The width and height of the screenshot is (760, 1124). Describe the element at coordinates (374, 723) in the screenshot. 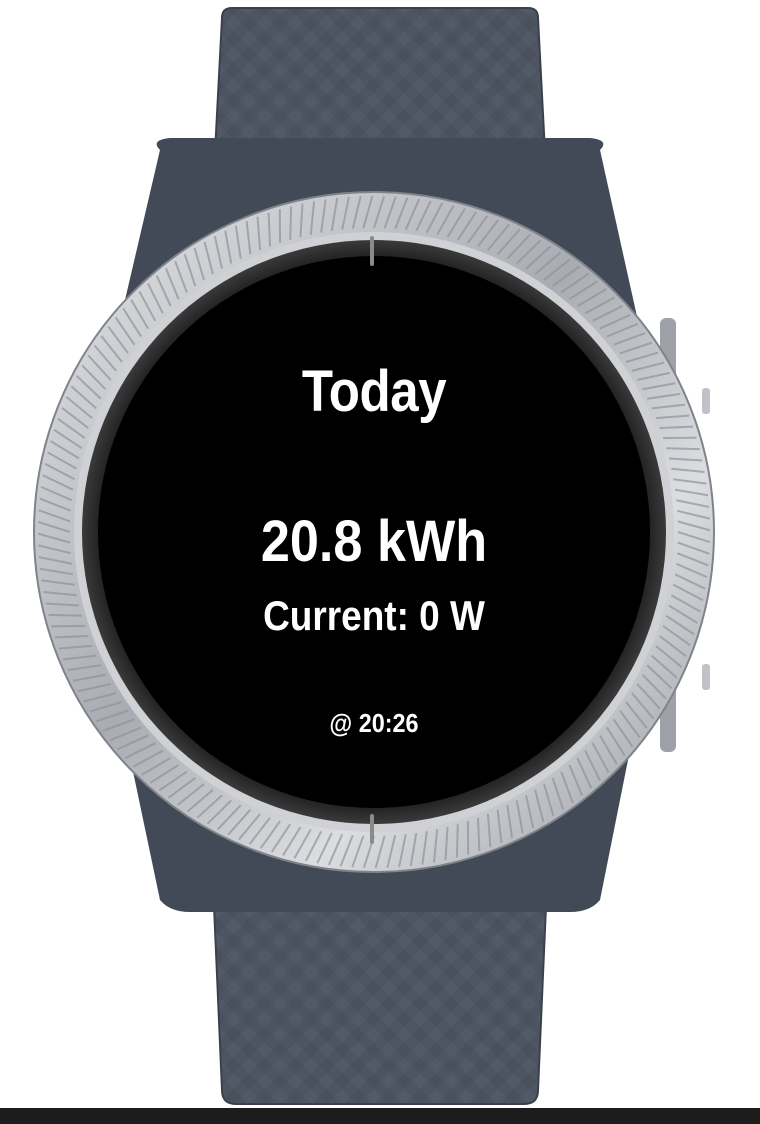

I see `updated-time: @ 20:26` at that location.